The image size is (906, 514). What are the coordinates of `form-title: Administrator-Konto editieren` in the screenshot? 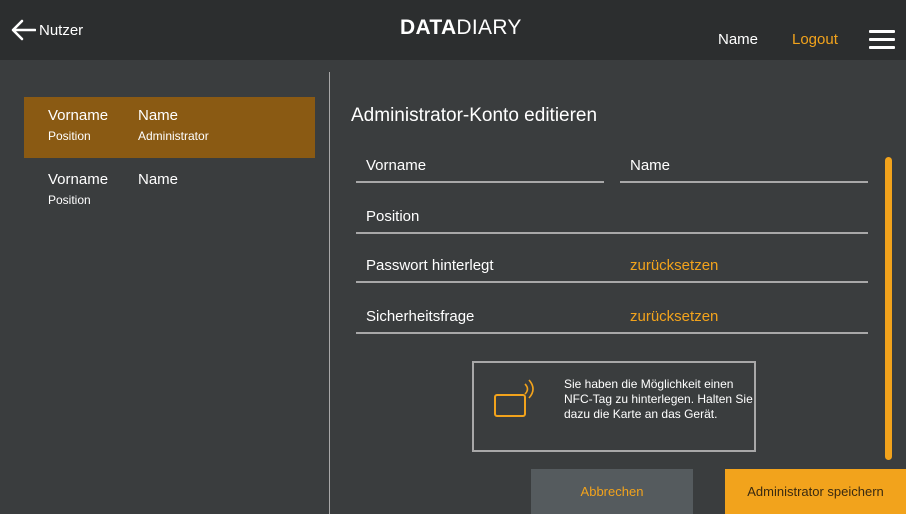 It's located at (474, 115).